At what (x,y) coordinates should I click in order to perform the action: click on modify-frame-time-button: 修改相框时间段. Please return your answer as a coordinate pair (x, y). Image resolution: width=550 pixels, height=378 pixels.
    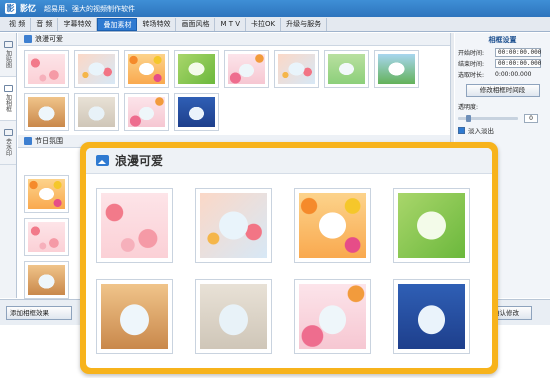
    Looking at the image, I should click on (502, 90).